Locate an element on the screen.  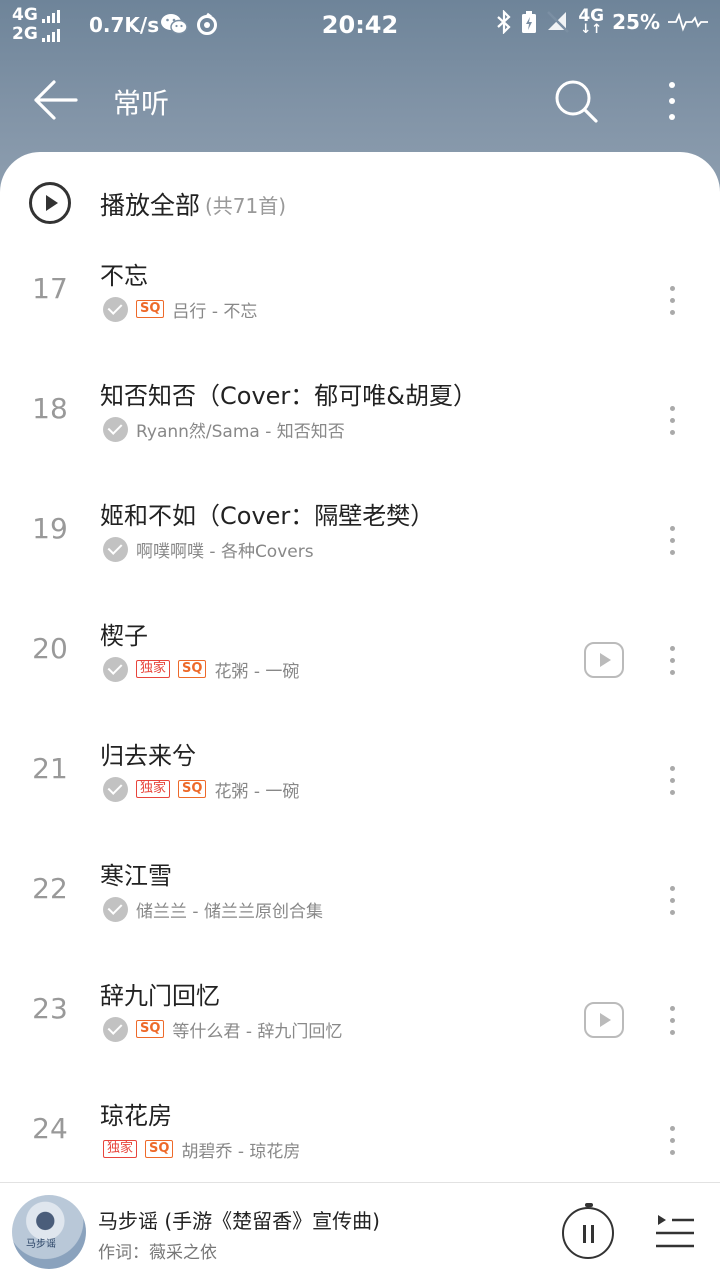
wifi-off-icon is located at coordinates (558, 22).